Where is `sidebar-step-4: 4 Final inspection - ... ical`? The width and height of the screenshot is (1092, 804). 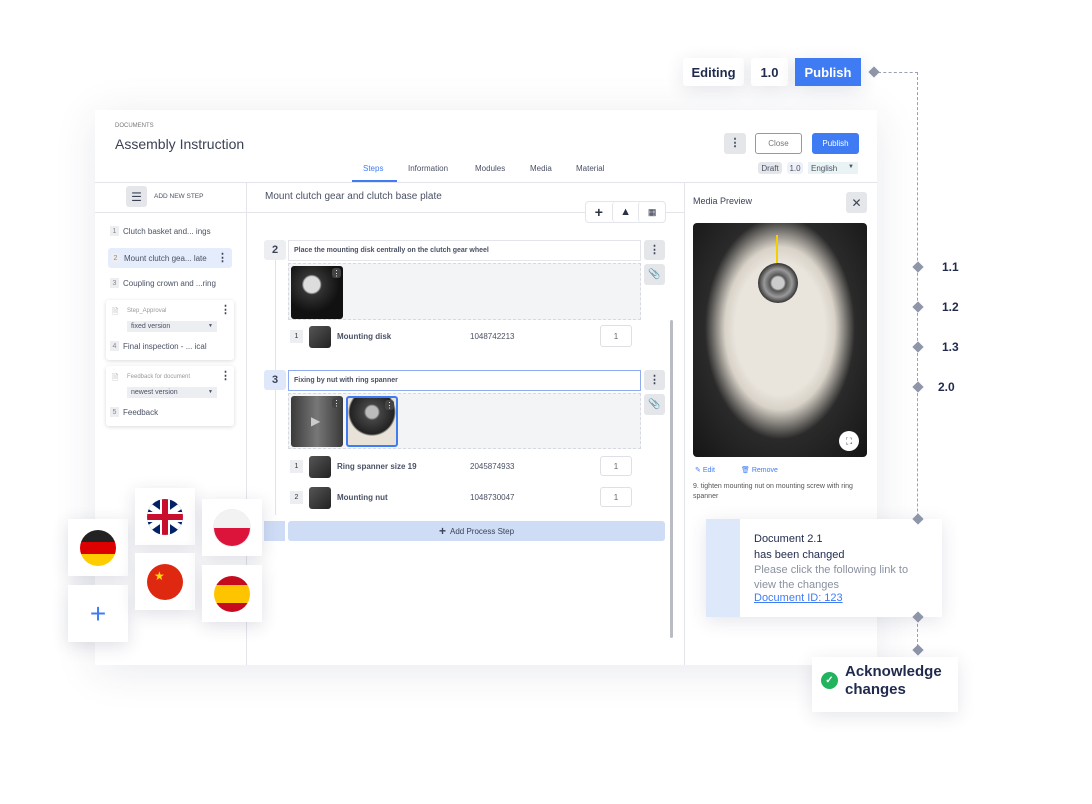
sidebar-step-4: 4 Final inspection - ... ical is located at coordinates (158, 346).